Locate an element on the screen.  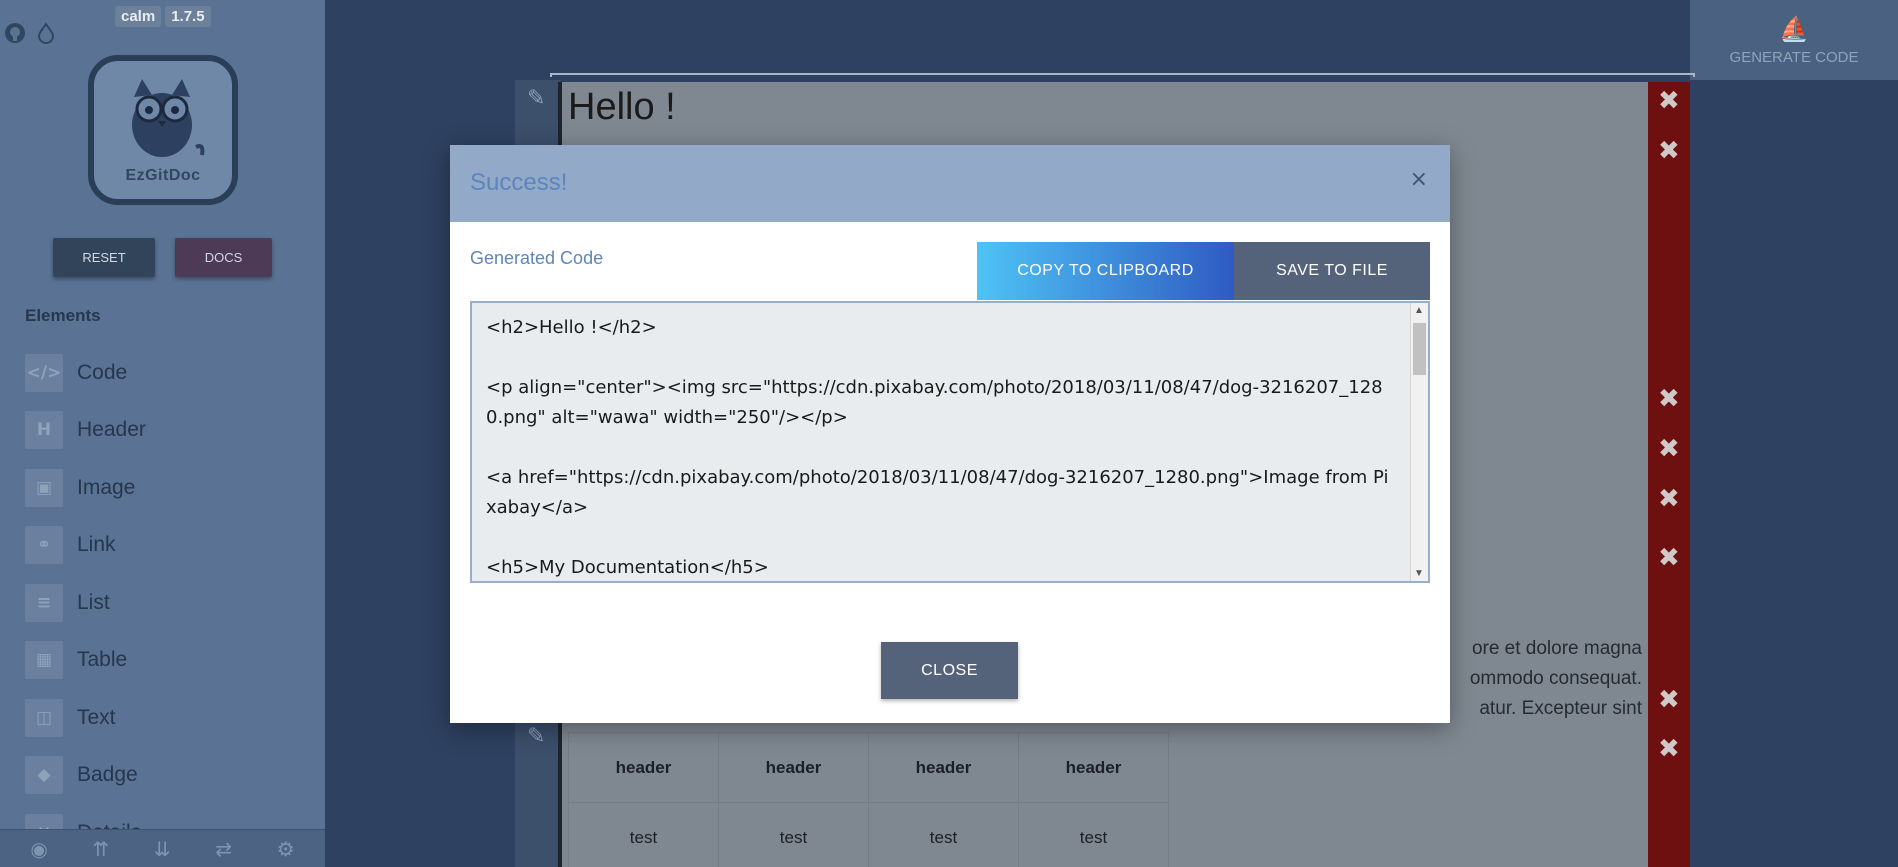
scroll-thumb is located at coordinates (1419, 349).